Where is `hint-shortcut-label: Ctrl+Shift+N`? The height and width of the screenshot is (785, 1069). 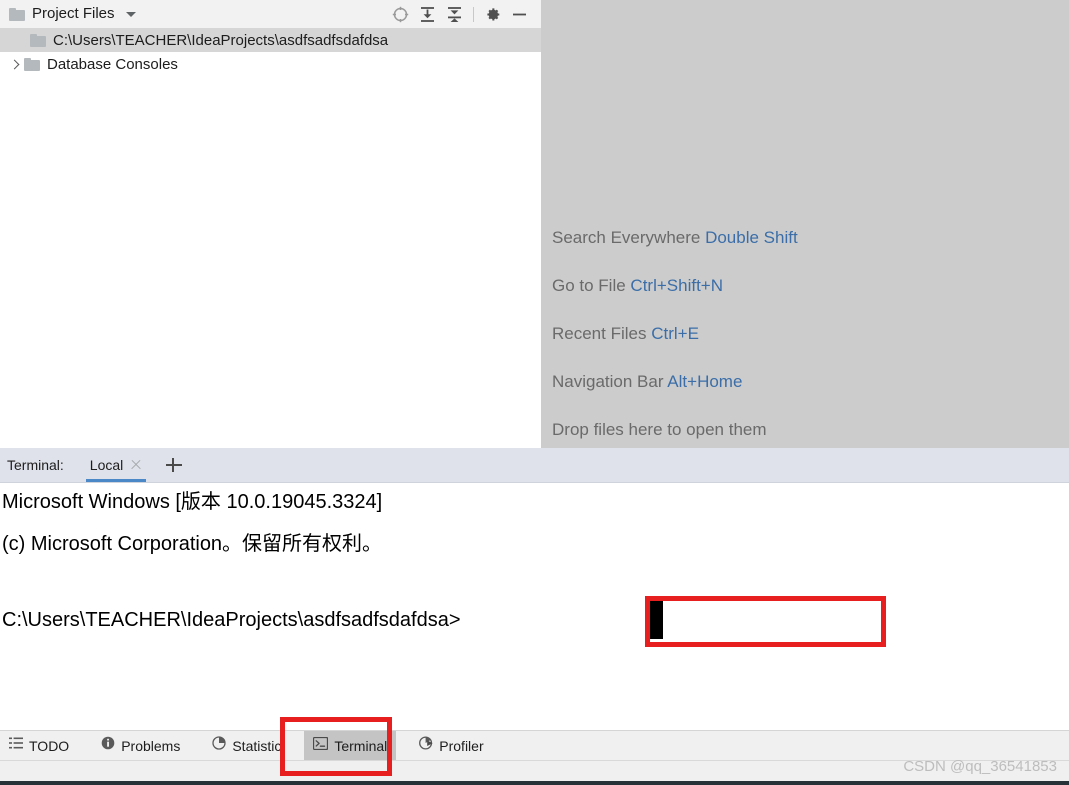 hint-shortcut-label: Ctrl+Shift+N is located at coordinates (677, 285).